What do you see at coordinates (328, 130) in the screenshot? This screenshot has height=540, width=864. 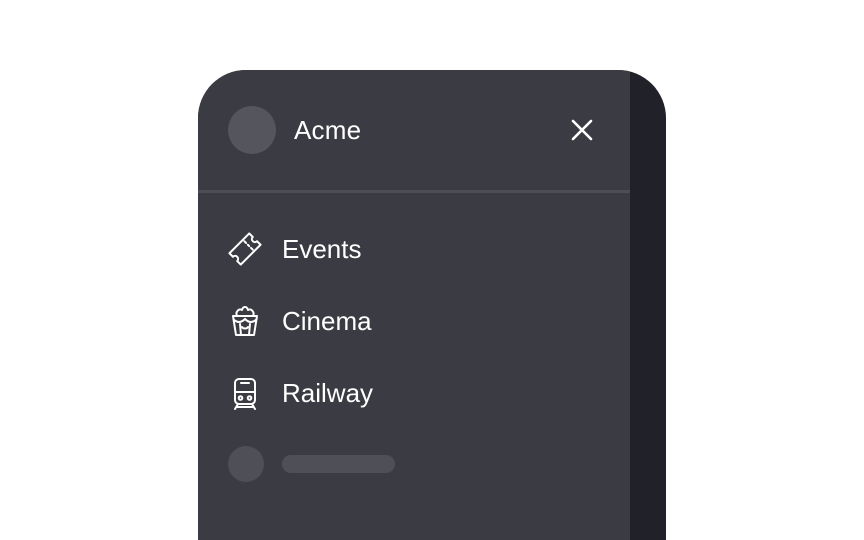 I see `brand-name: Acme` at bounding box center [328, 130].